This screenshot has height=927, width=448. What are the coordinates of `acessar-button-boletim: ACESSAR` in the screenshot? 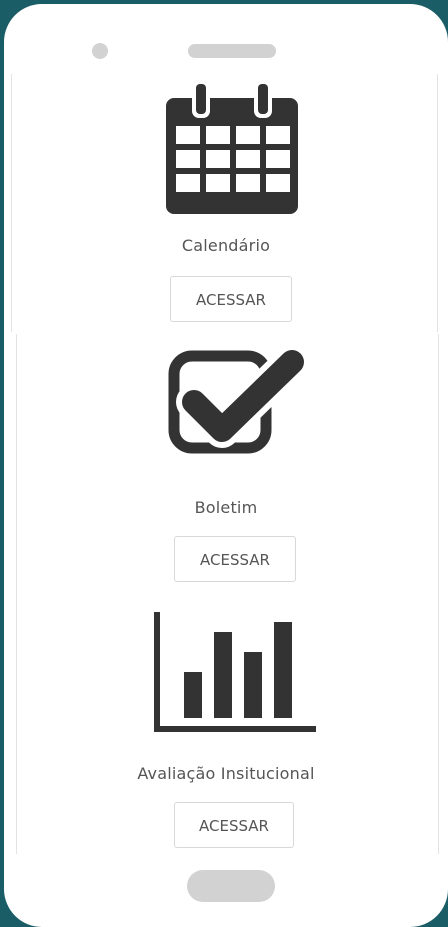 It's located at (235, 559).